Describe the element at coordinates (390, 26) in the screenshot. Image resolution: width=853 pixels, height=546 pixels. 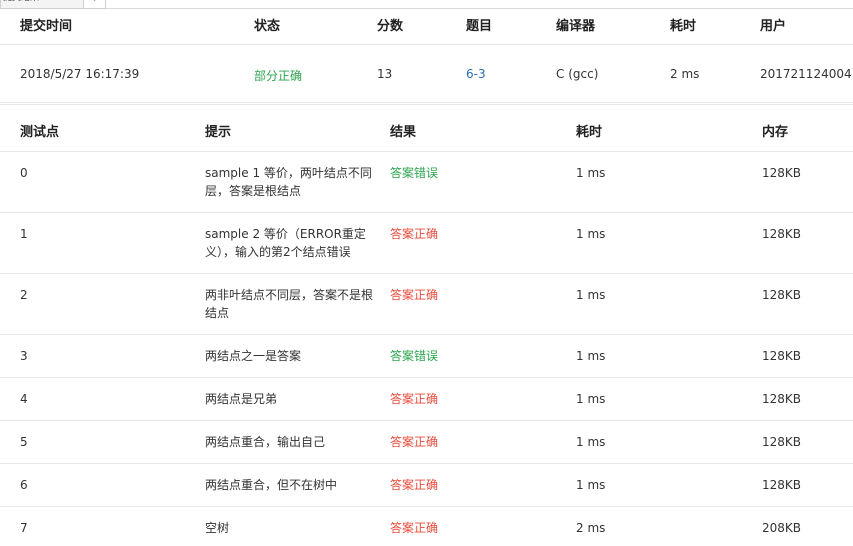
I see `header-score: 分数` at that location.